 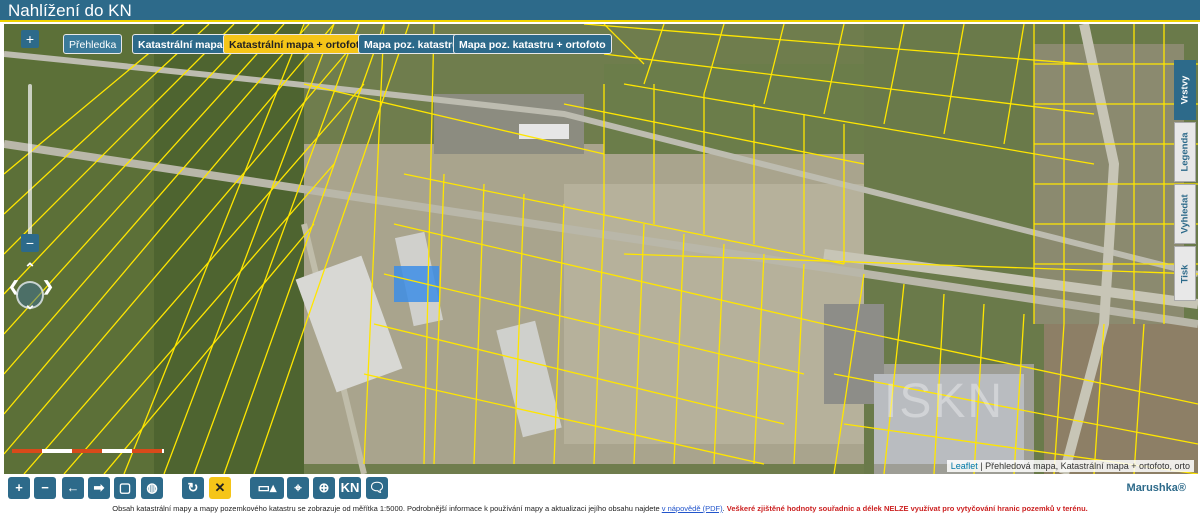 What do you see at coordinates (73, 488) in the screenshot?
I see `back-arrow-icon: ←` at bounding box center [73, 488].